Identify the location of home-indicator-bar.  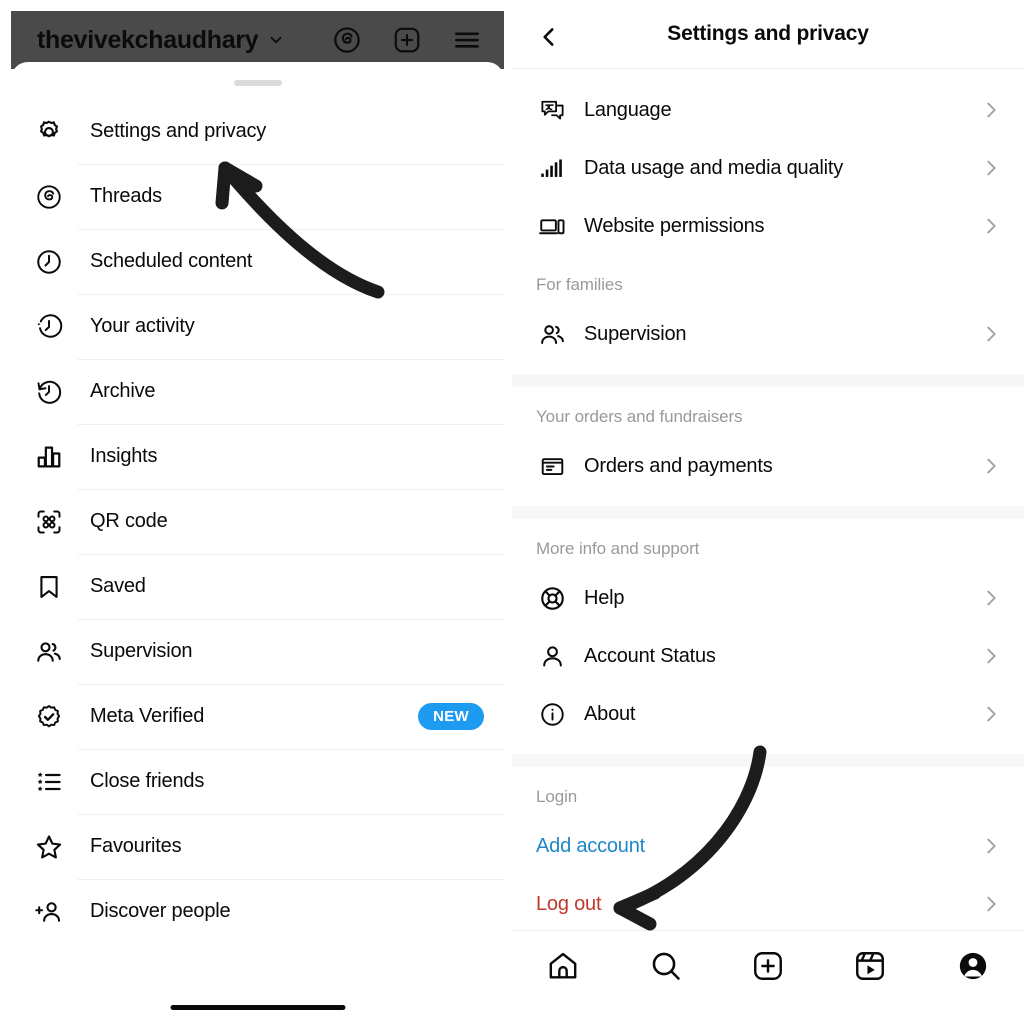
(257, 1007).